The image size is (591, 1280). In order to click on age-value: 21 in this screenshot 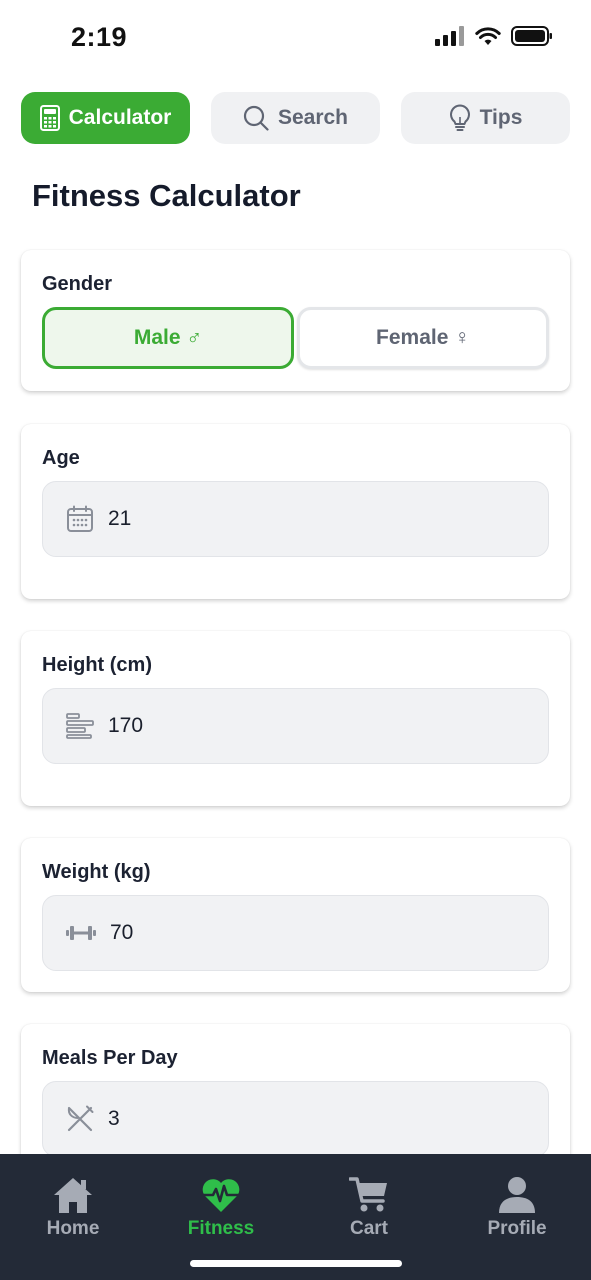, I will do `click(120, 518)`.